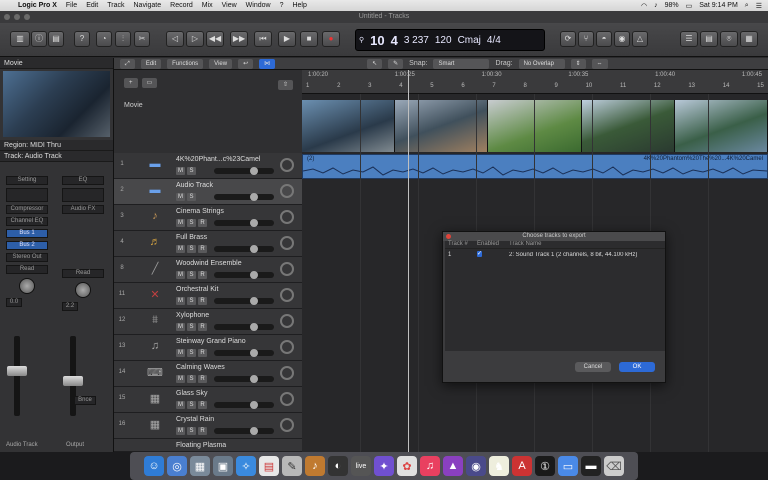 The height and width of the screenshot is (480, 768). I want to click on pencil-tool-icon: ✎, so click(396, 63).